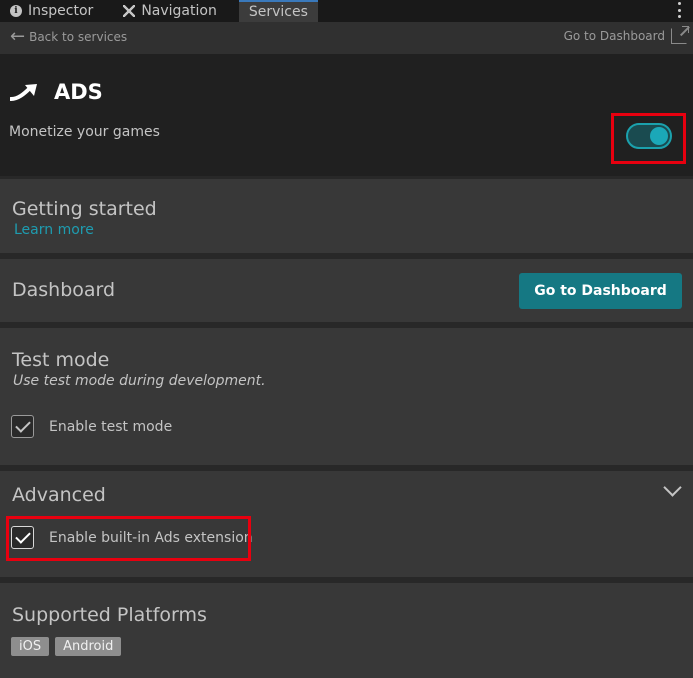 This screenshot has width=693, height=678. What do you see at coordinates (139, 381) in the screenshot?
I see `test-mode-subtitle: Use test mode during development.` at bounding box center [139, 381].